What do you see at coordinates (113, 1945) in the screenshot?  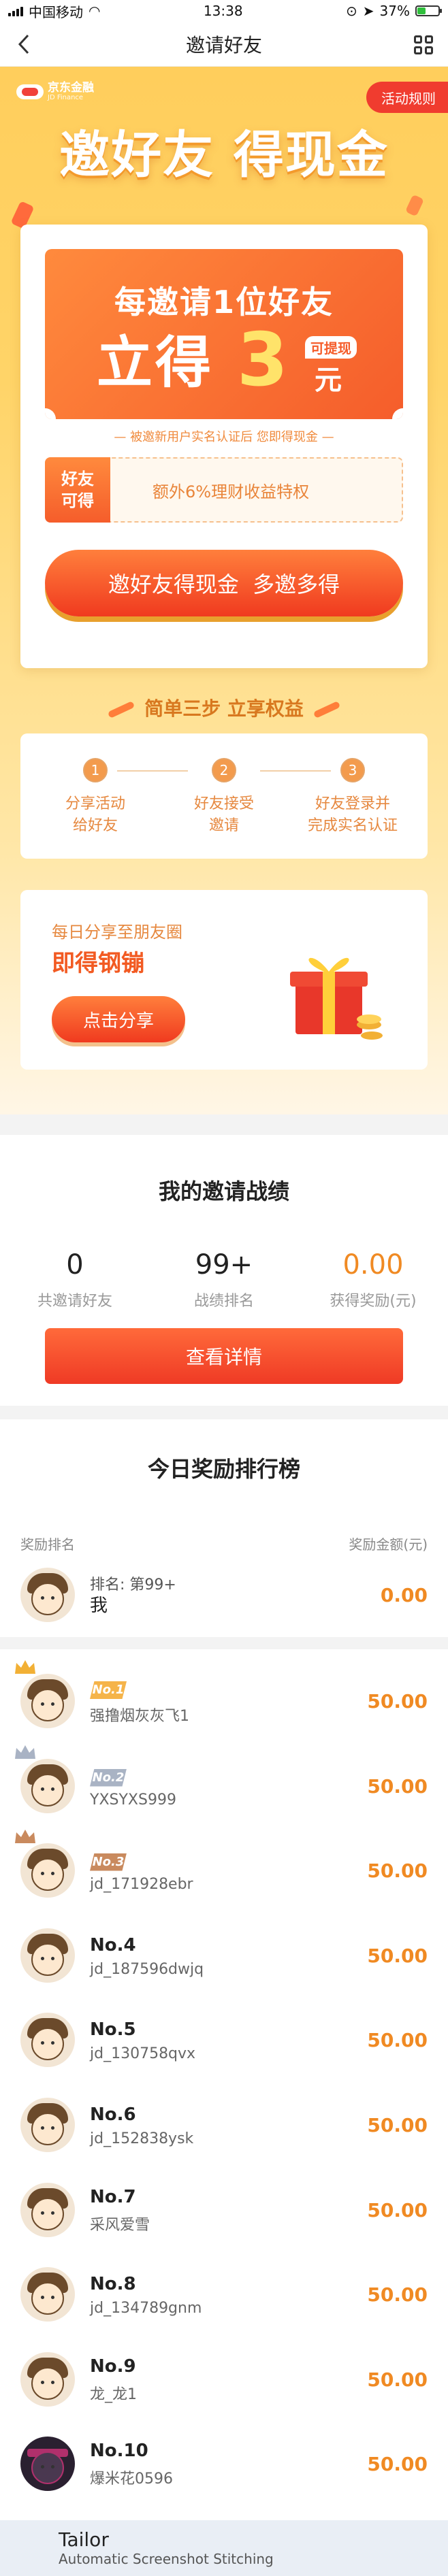 I see `rank-label: No.4` at bounding box center [113, 1945].